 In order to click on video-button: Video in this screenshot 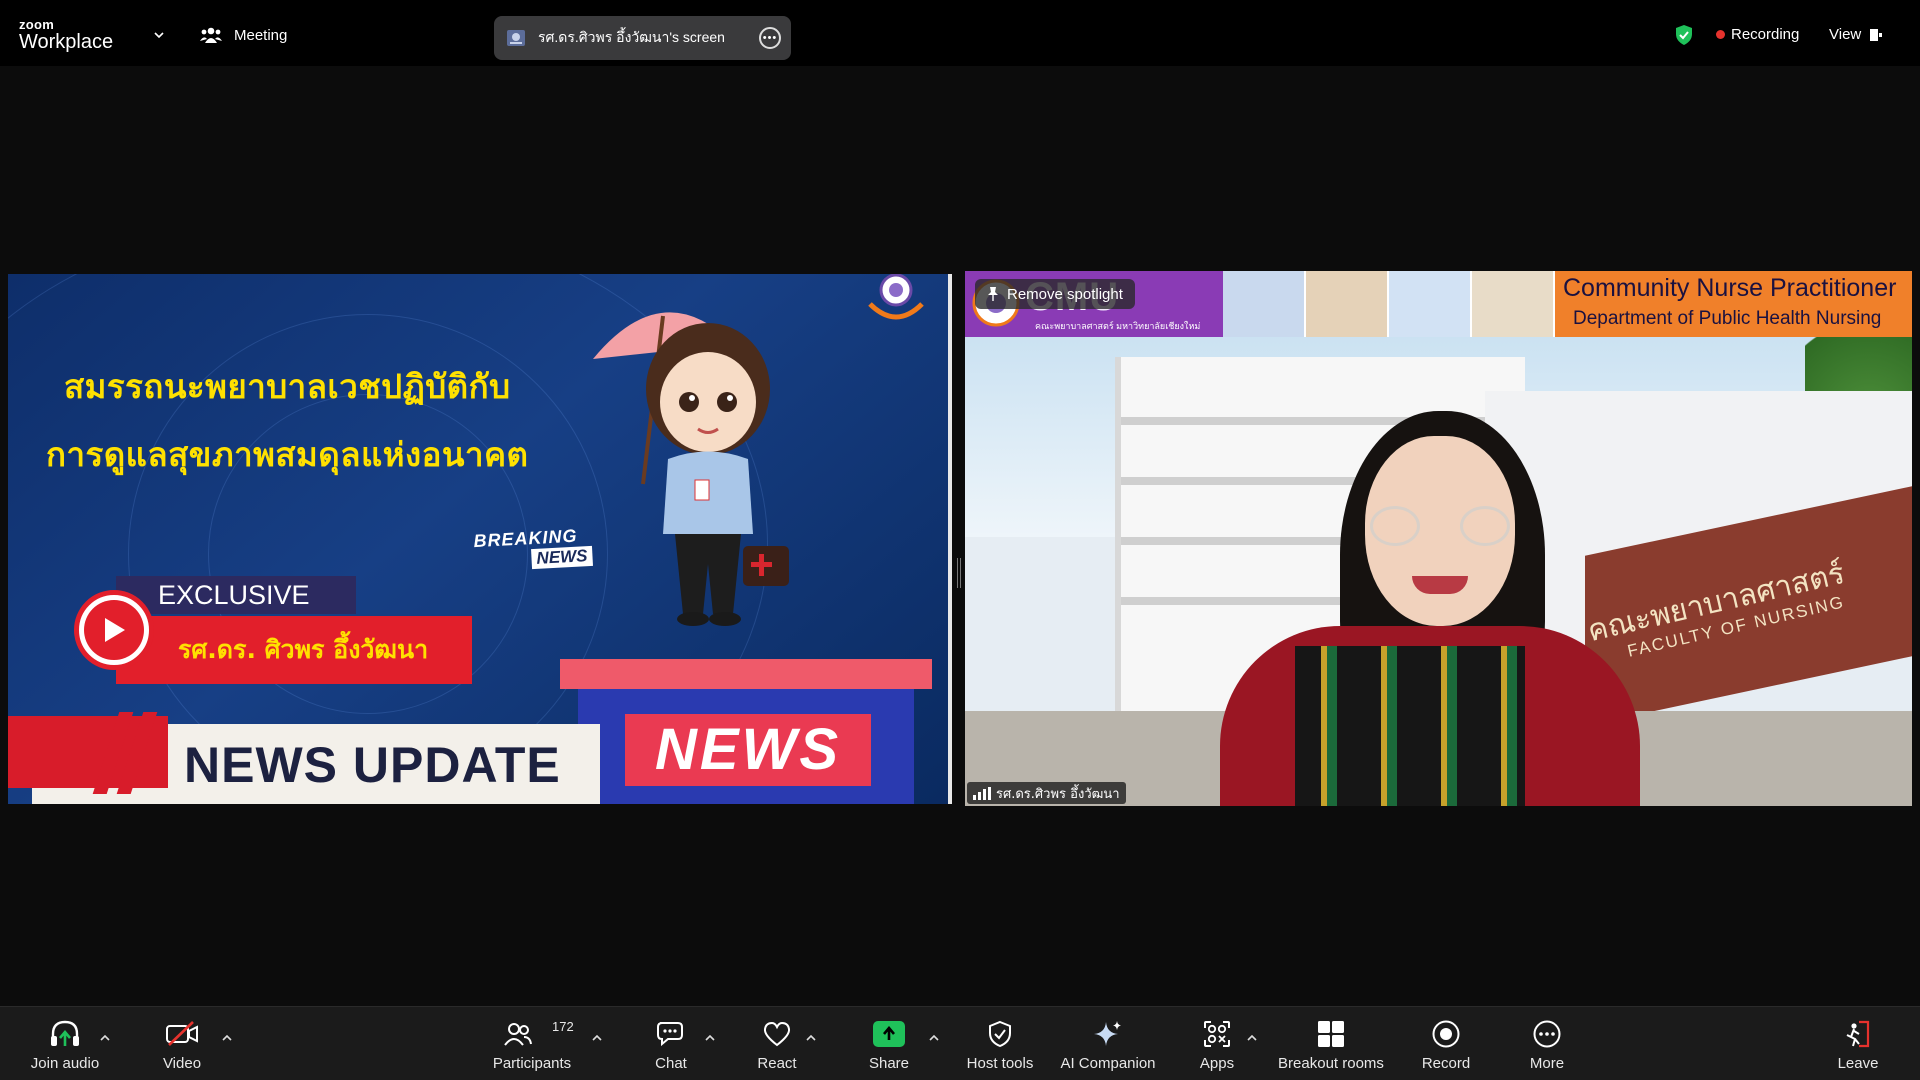, I will do `click(182, 1043)`.